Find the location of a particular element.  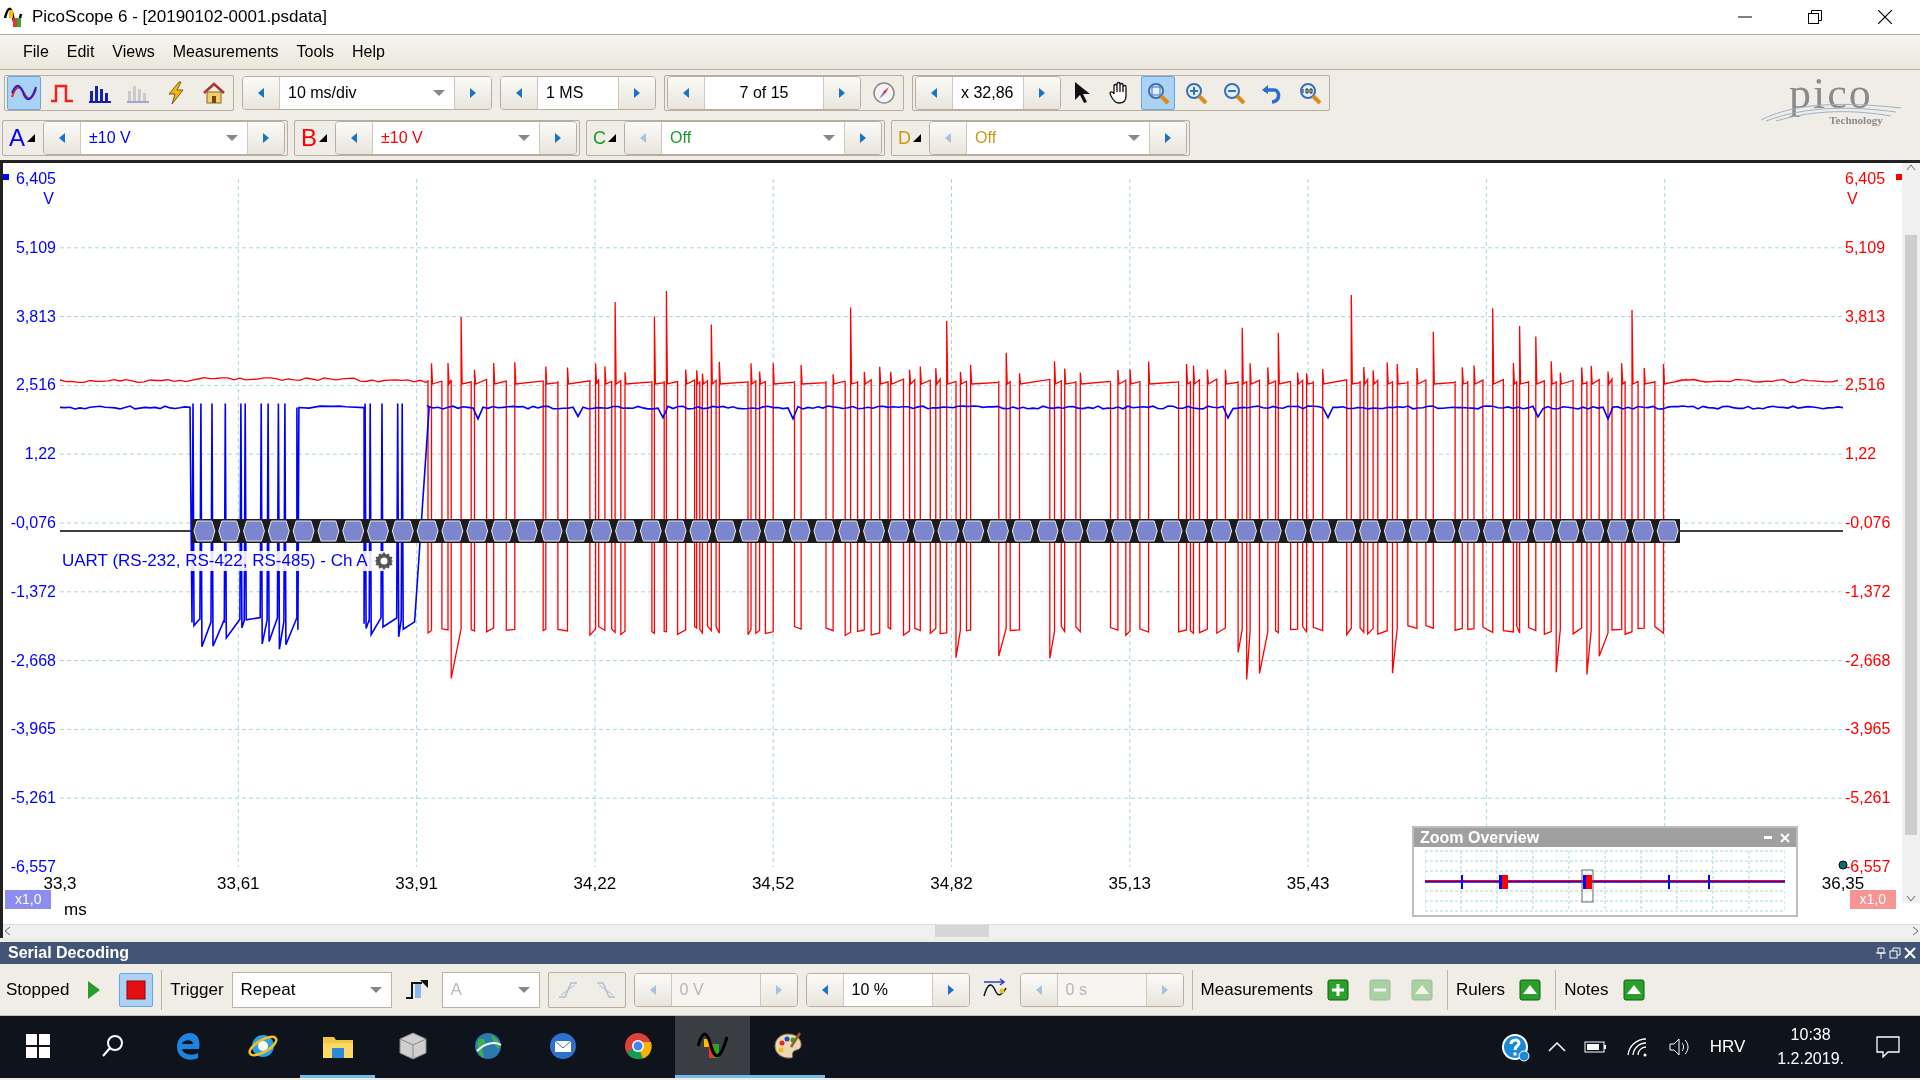

menu-item: Edit is located at coordinates (80, 52).